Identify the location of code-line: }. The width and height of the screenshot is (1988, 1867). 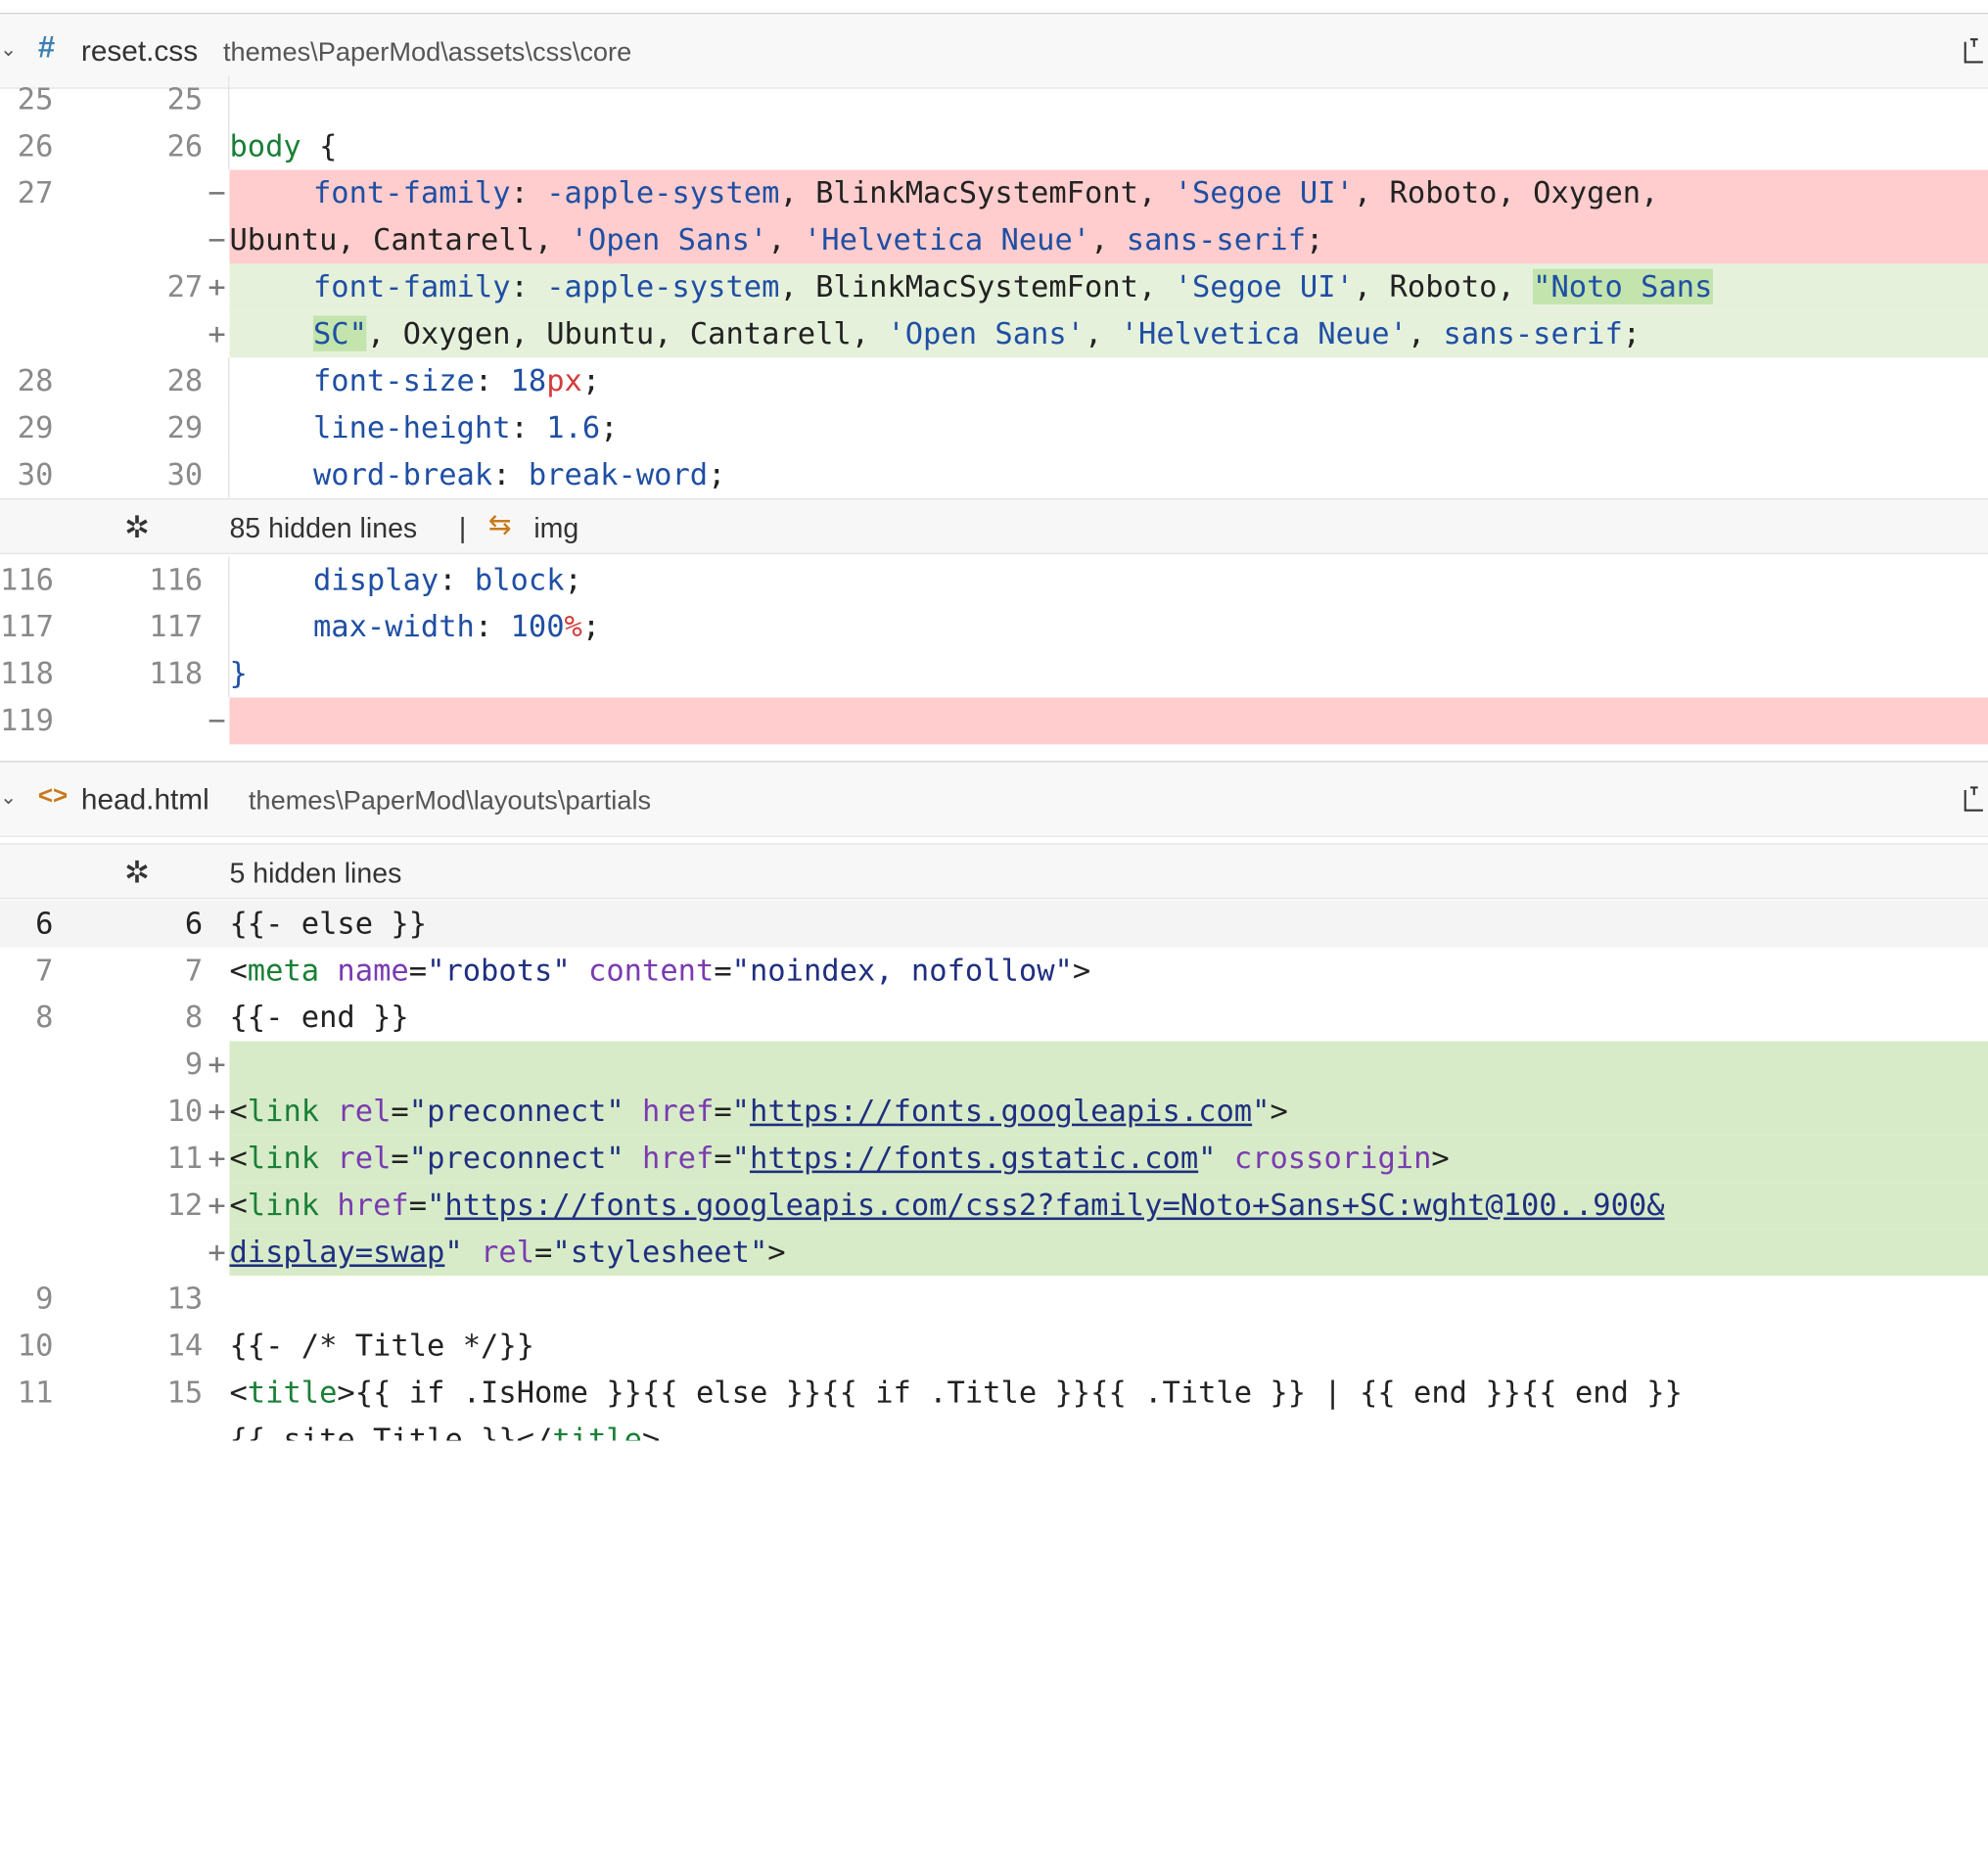
(1108, 673).